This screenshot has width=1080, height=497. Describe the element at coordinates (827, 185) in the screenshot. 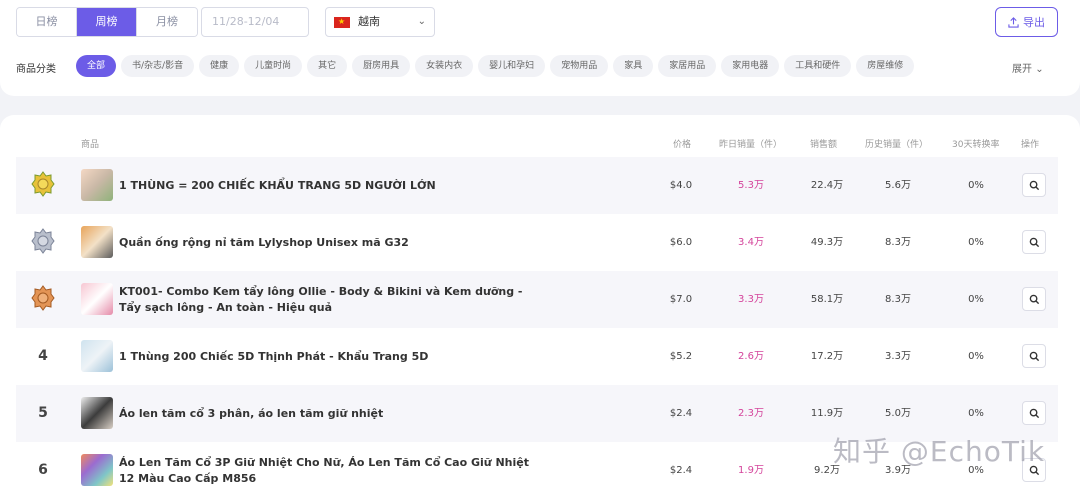

I see `sales-amount-cell: 22.4万` at that location.